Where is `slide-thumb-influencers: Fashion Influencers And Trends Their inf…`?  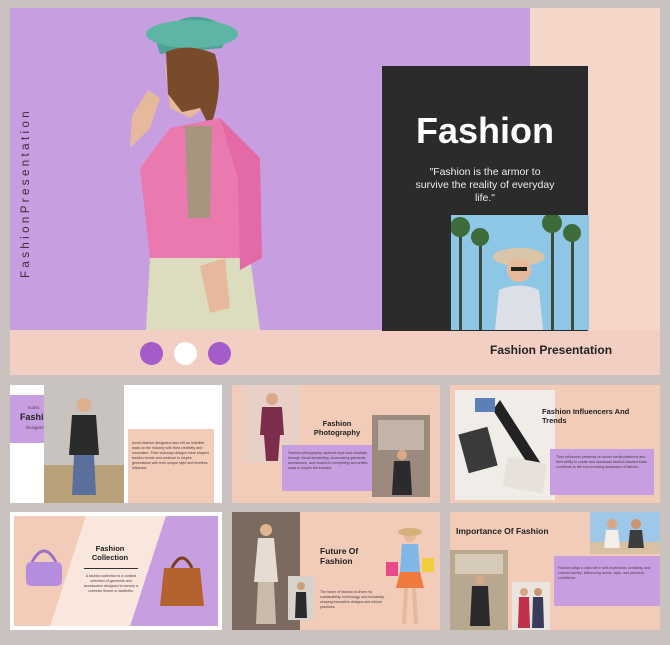 slide-thumb-influencers: Fashion Influencers And Trends Their inf… is located at coordinates (555, 444).